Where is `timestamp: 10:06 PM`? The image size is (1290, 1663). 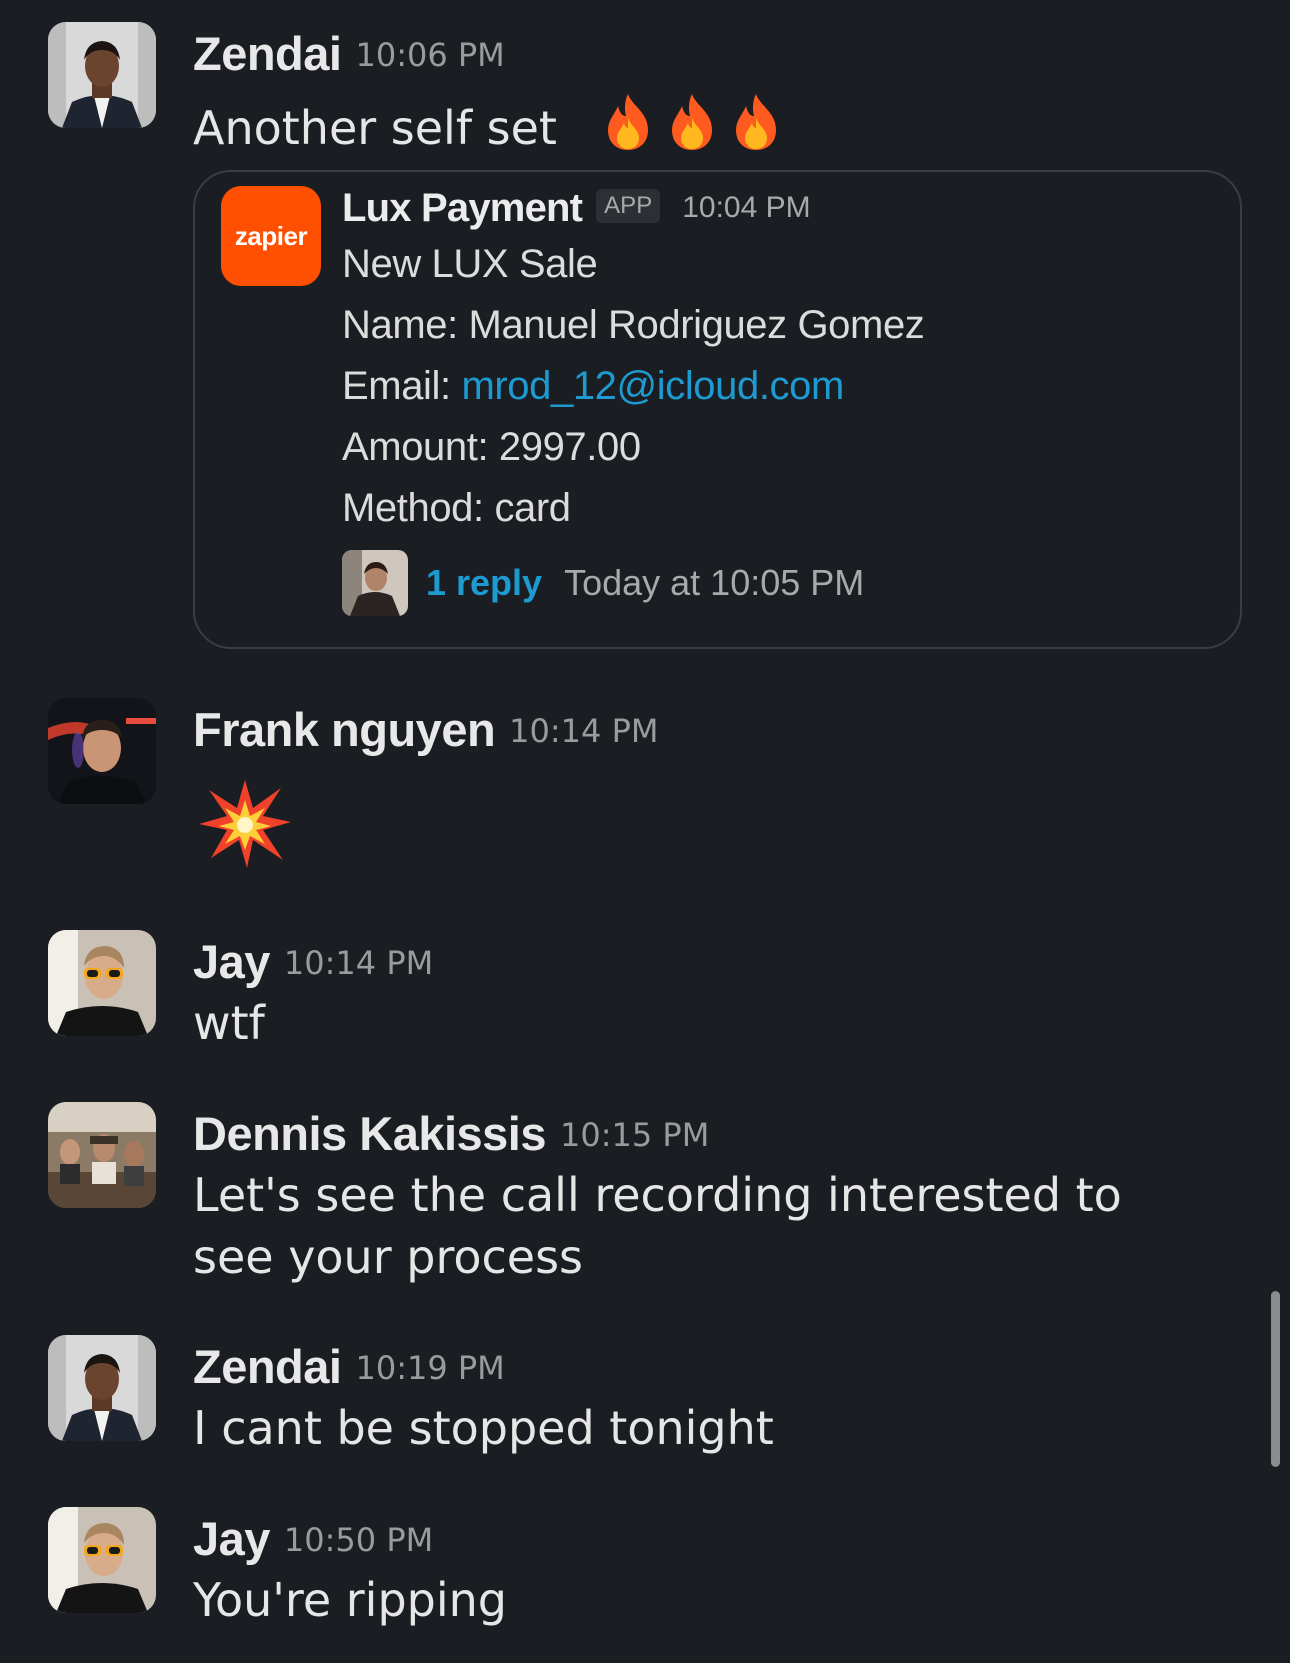
timestamp: 10:06 PM is located at coordinates (429, 55).